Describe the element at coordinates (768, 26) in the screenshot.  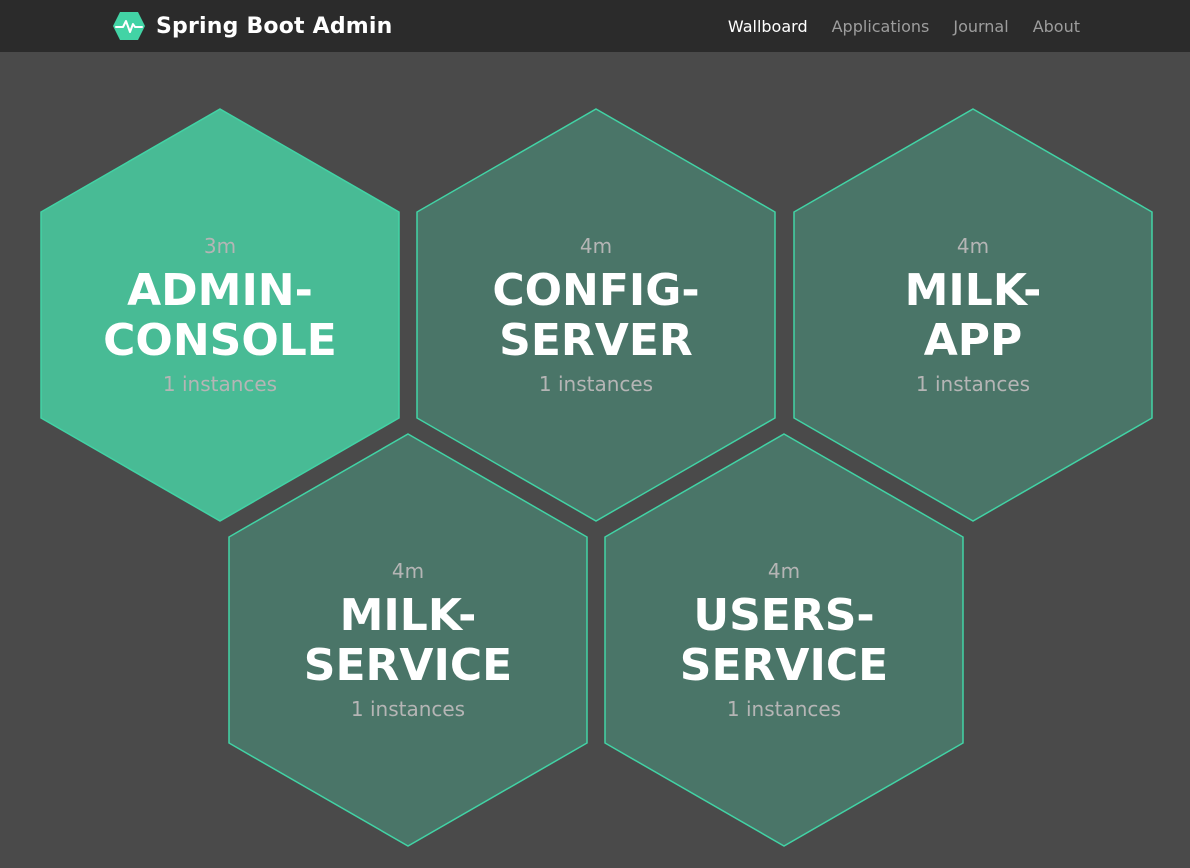
I see `nav-wallboard: Wallboard` at that location.